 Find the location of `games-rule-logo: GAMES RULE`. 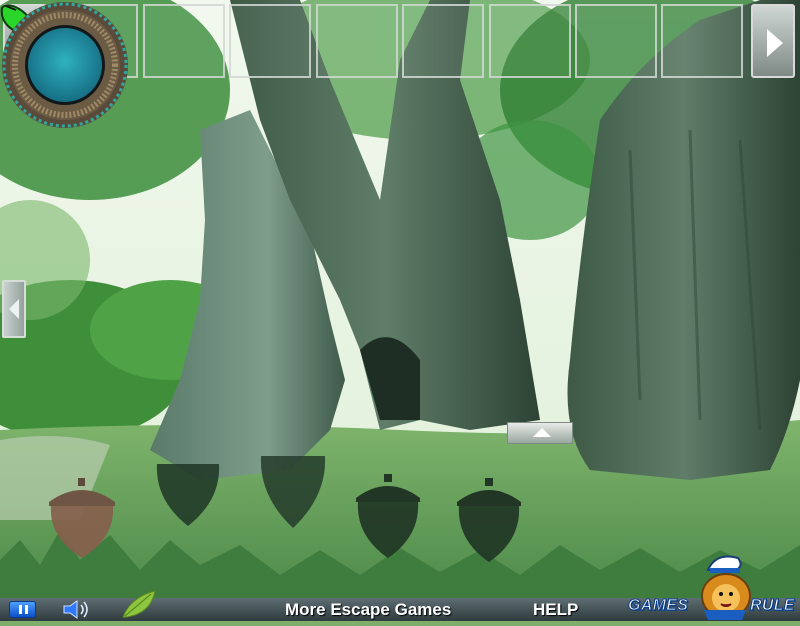

games-rule-logo: GAMES RULE is located at coordinates (712, 584).